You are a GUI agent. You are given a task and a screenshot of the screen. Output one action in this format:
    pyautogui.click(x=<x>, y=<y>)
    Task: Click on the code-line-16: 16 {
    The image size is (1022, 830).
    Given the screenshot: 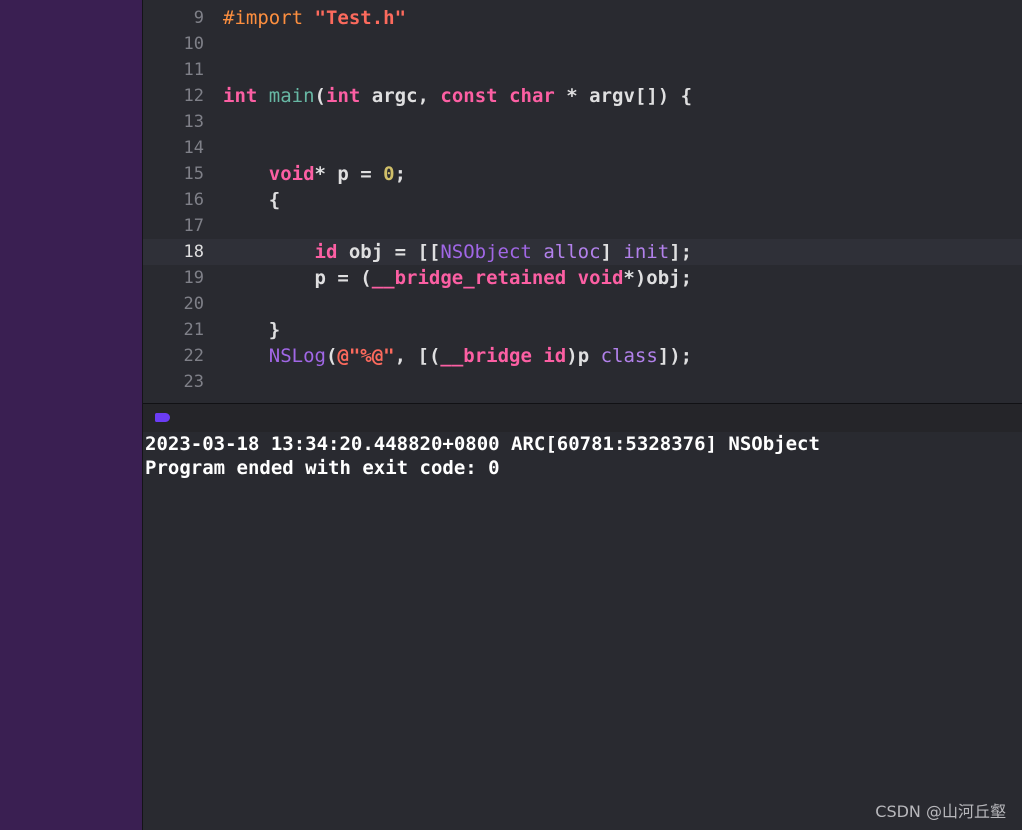 What is the action you would take?
    pyautogui.click(x=582, y=200)
    